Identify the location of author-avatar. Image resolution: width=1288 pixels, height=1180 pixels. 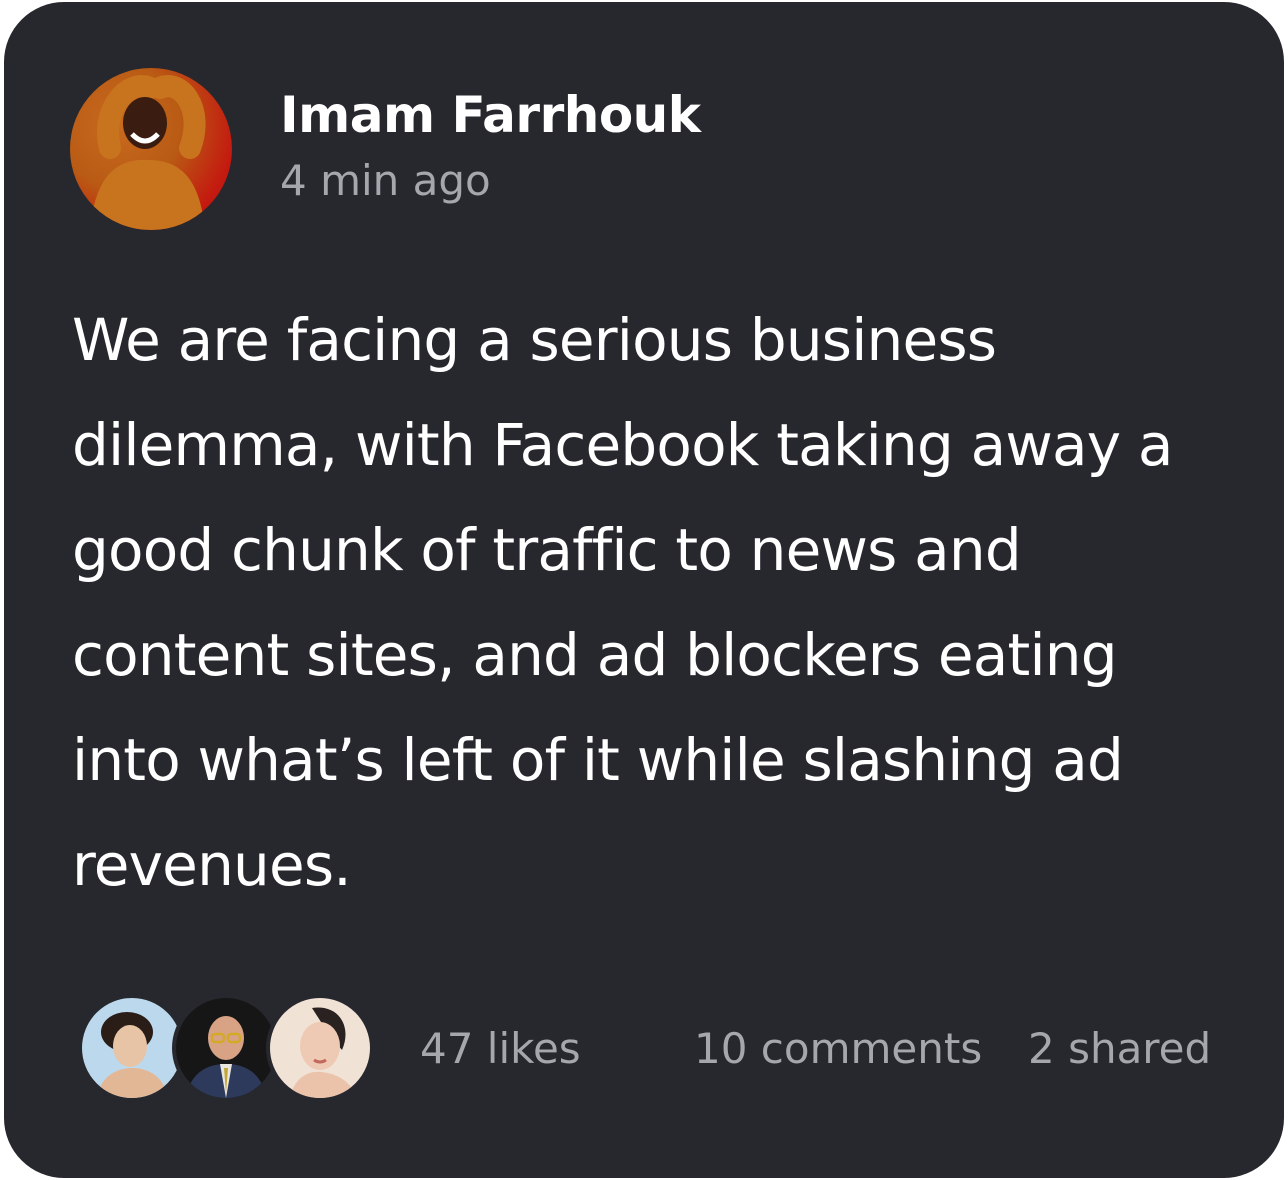
(151, 149).